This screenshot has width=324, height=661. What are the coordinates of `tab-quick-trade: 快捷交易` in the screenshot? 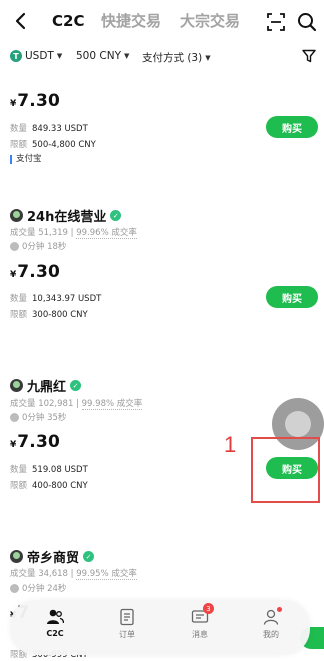 It's located at (131, 21).